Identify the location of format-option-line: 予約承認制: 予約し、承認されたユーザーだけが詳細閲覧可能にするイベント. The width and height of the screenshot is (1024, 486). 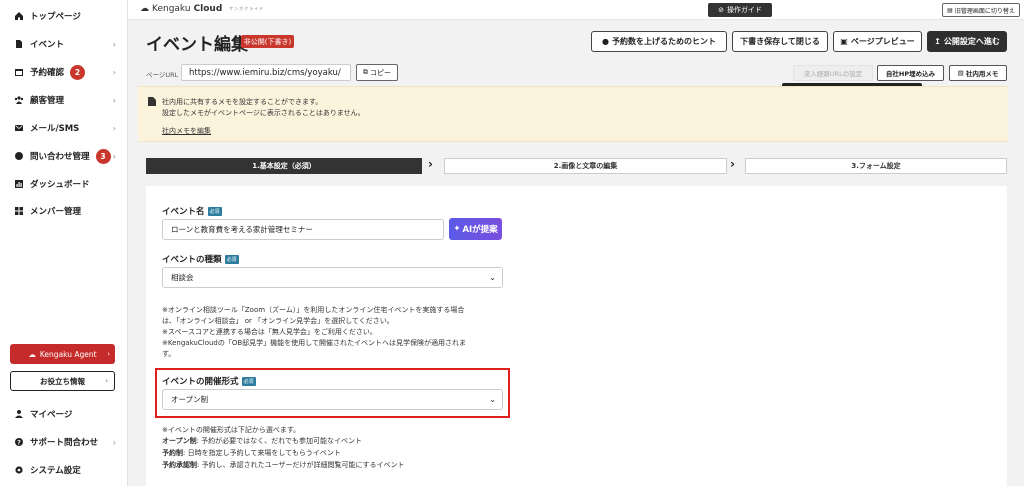
(283, 465).